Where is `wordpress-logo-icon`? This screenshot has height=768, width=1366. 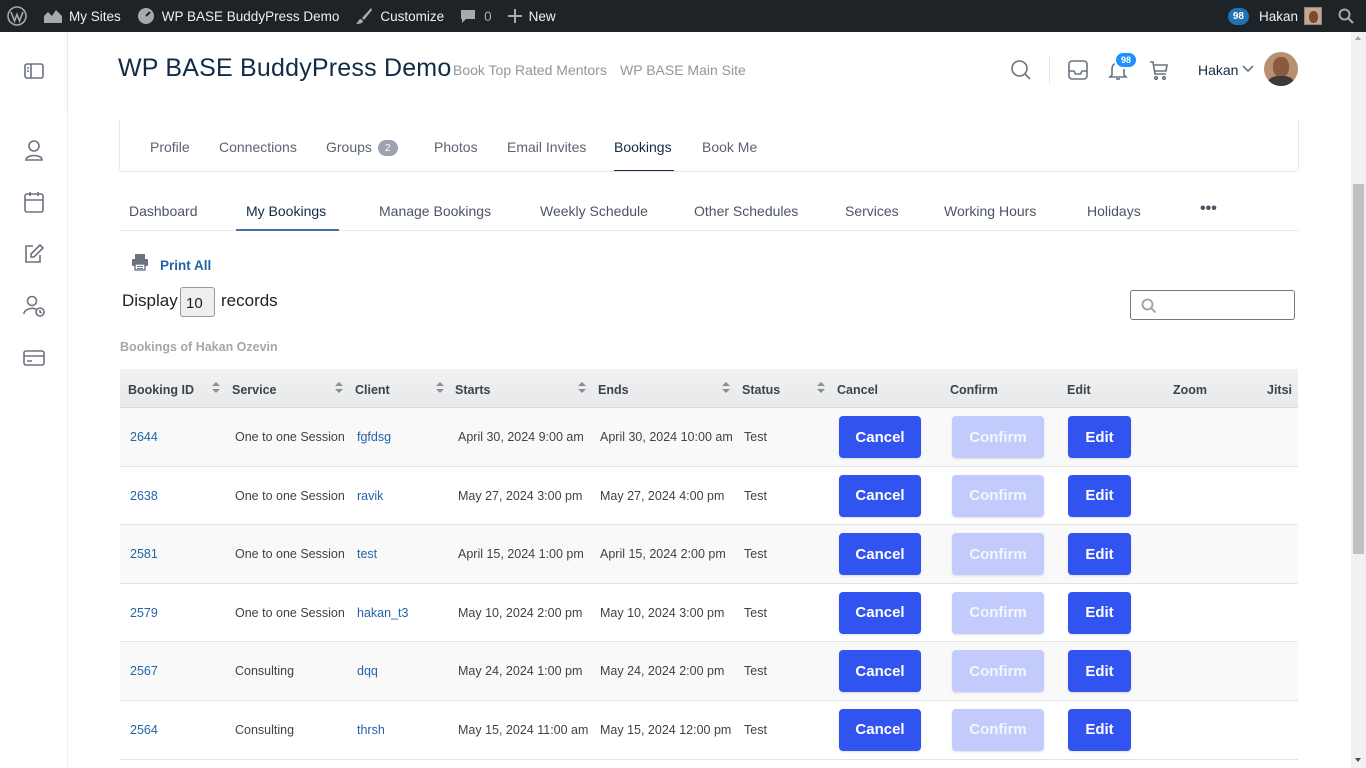
wordpress-logo-icon is located at coordinates (17, 16).